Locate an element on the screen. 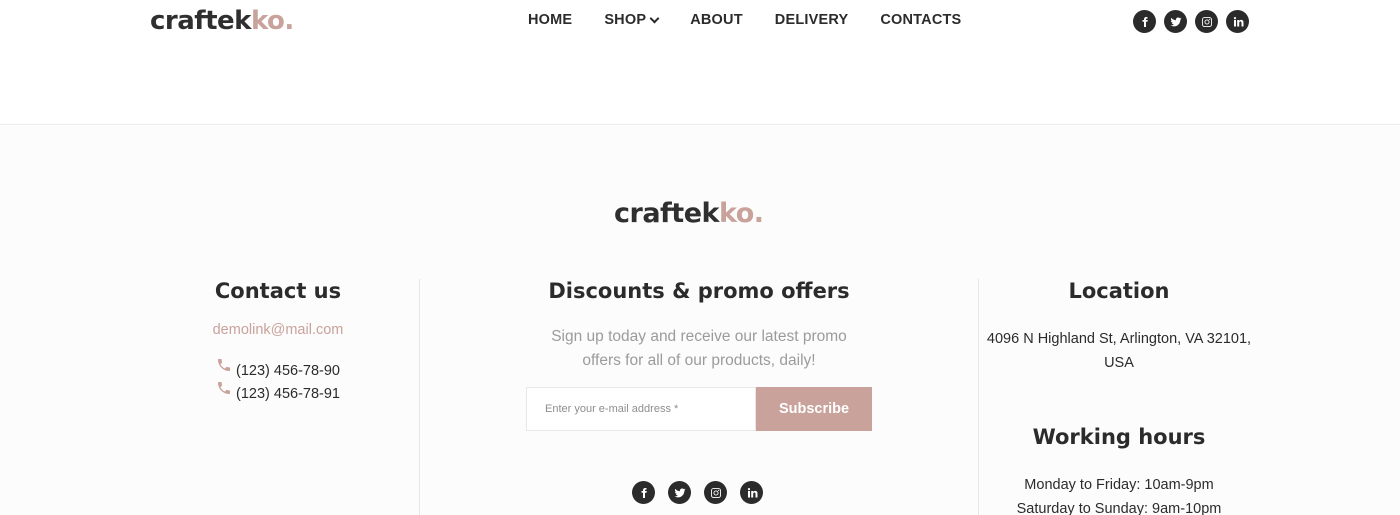 The width and height of the screenshot is (1400, 515). footer-logo: craftekko. is located at coordinates (689, 213).